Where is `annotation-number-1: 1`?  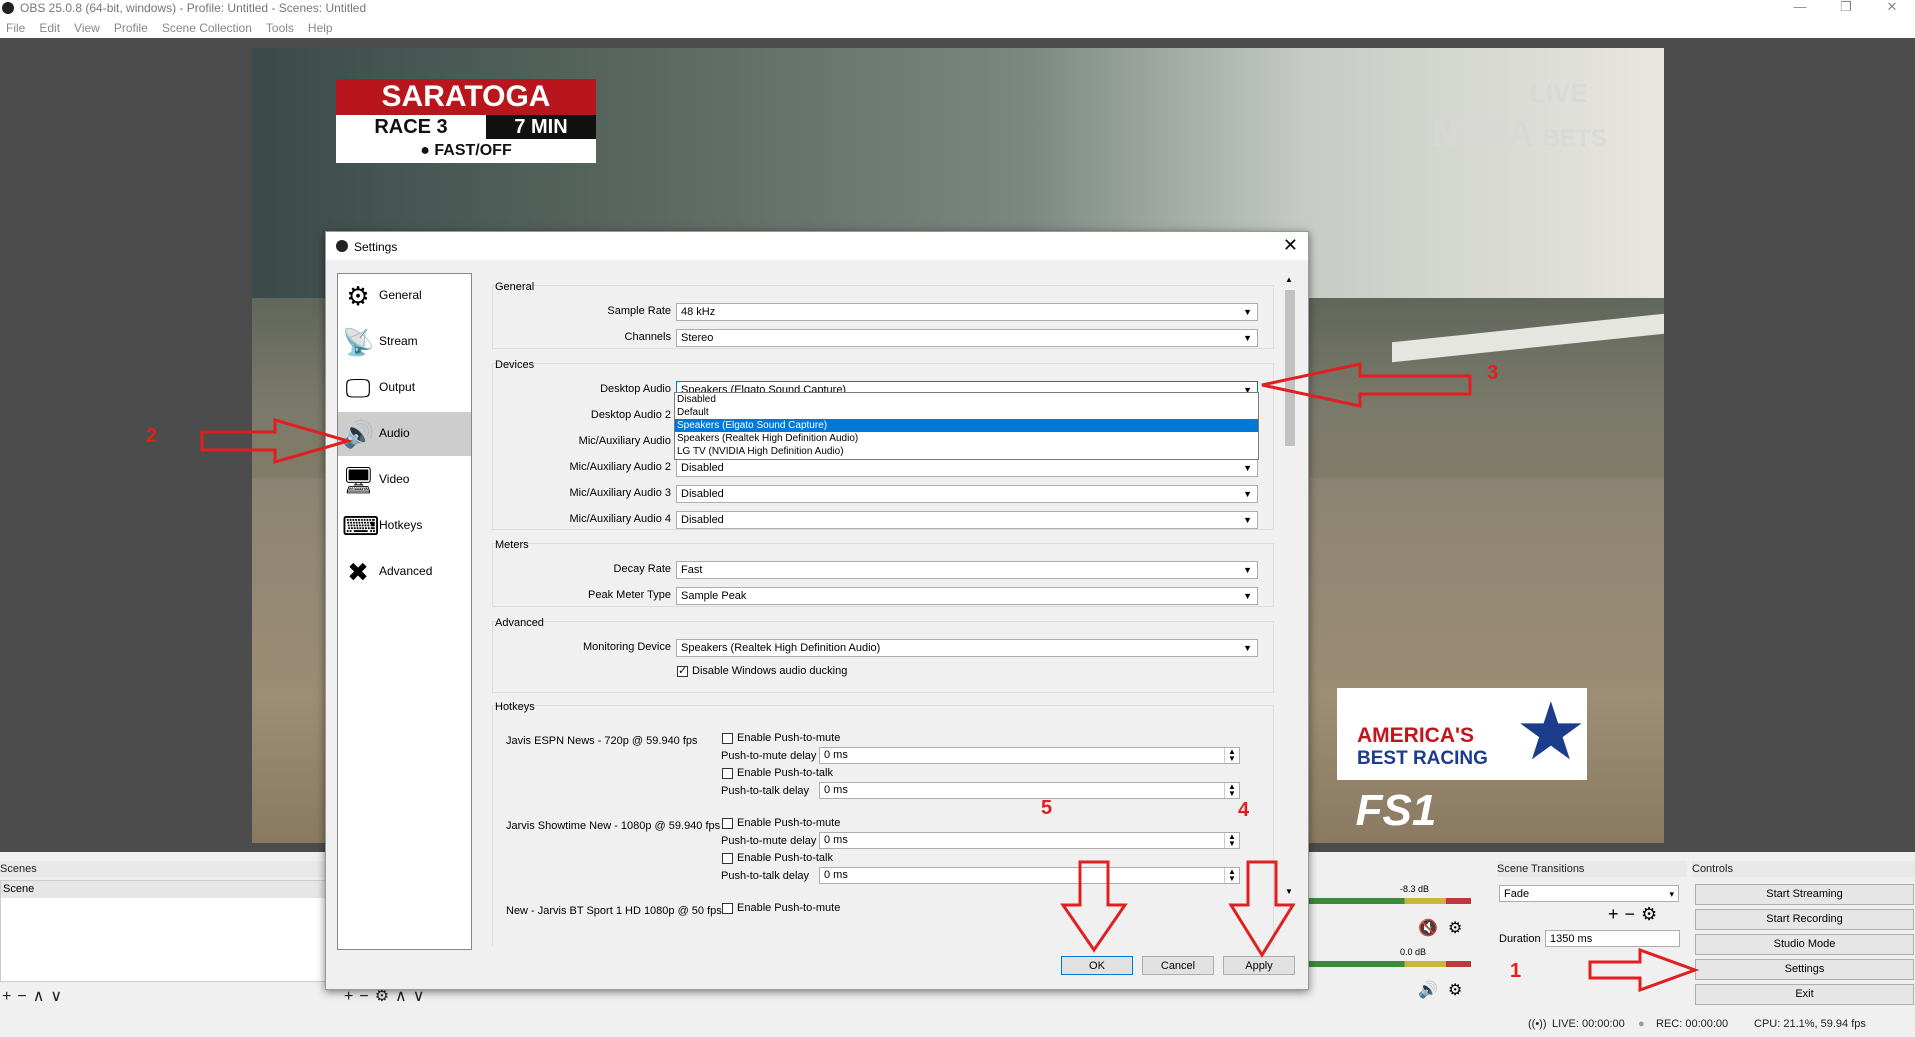
annotation-number-1: 1 is located at coordinates (1516, 971).